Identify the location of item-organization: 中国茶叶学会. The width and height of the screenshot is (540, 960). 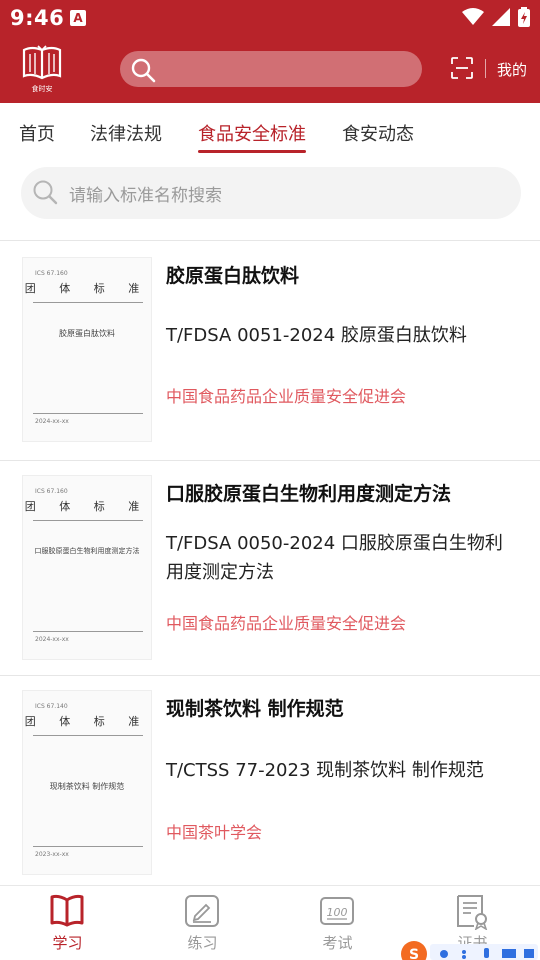
(214, 832).